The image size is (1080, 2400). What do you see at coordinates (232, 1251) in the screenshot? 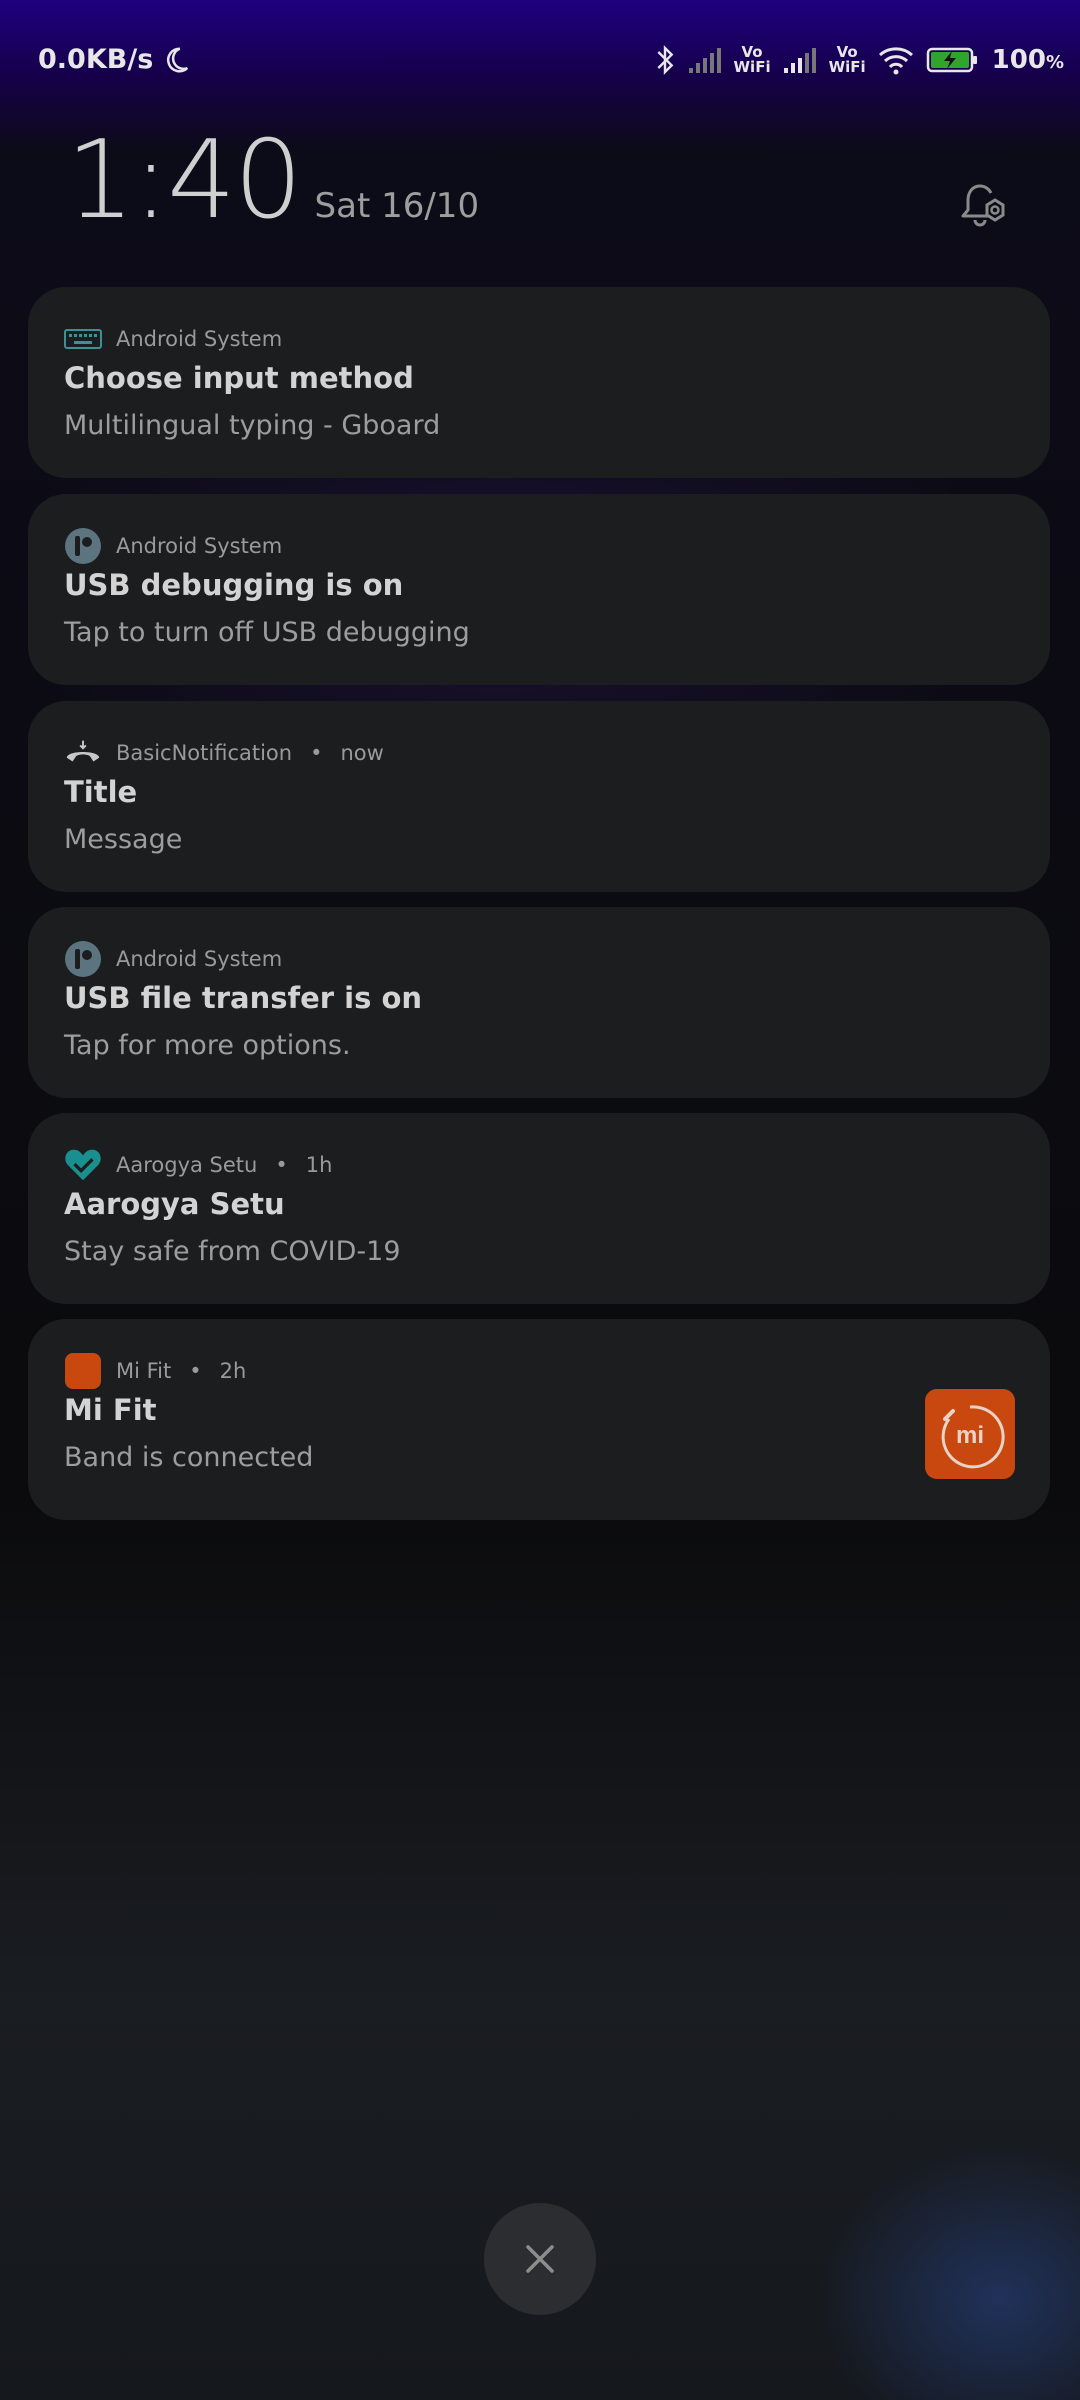
I see `notification-message: Stay safe from COVID-19` at bounding box center [232, 1251].